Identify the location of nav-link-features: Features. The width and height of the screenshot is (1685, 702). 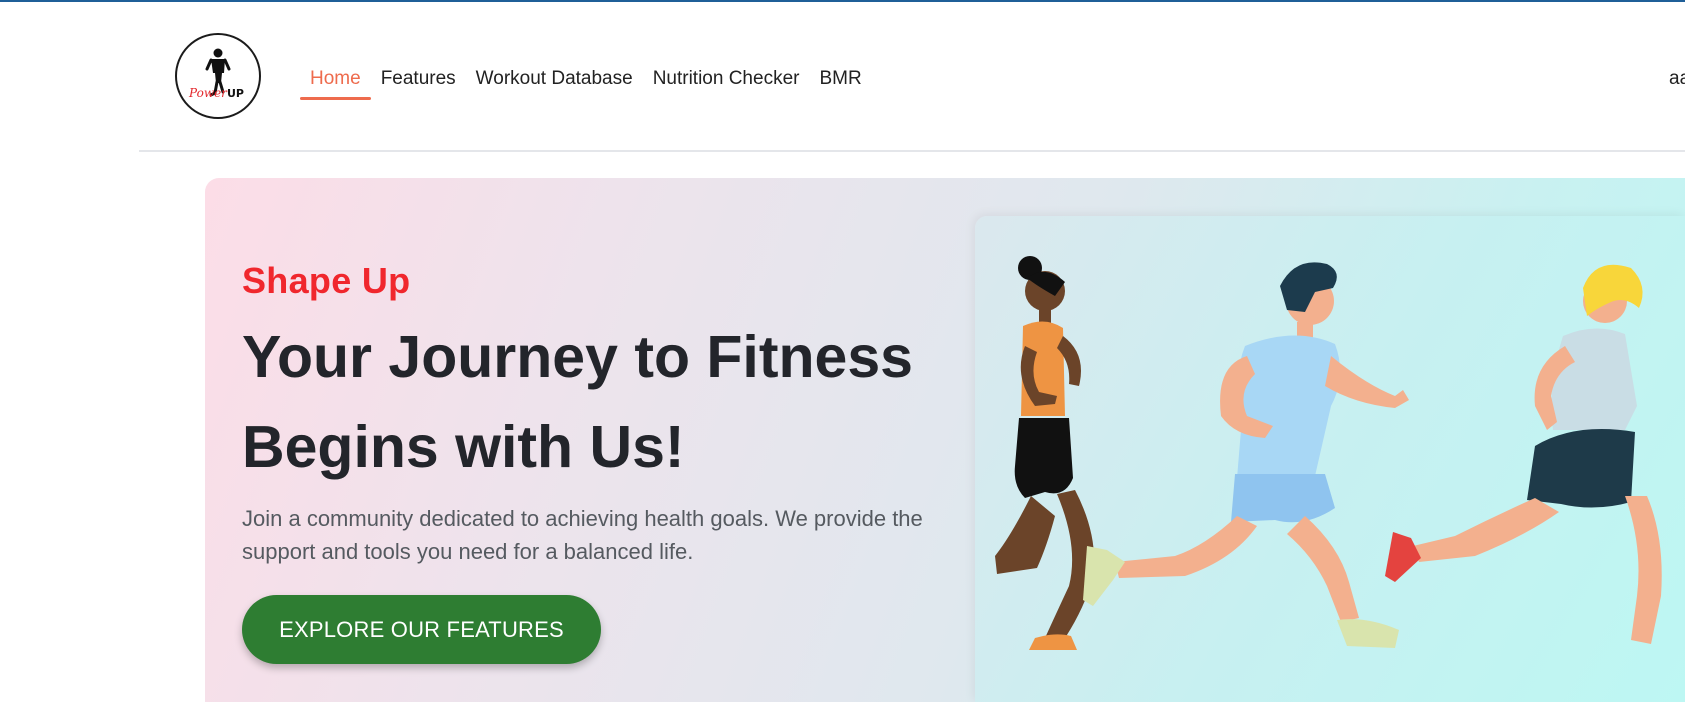
(418, 80).